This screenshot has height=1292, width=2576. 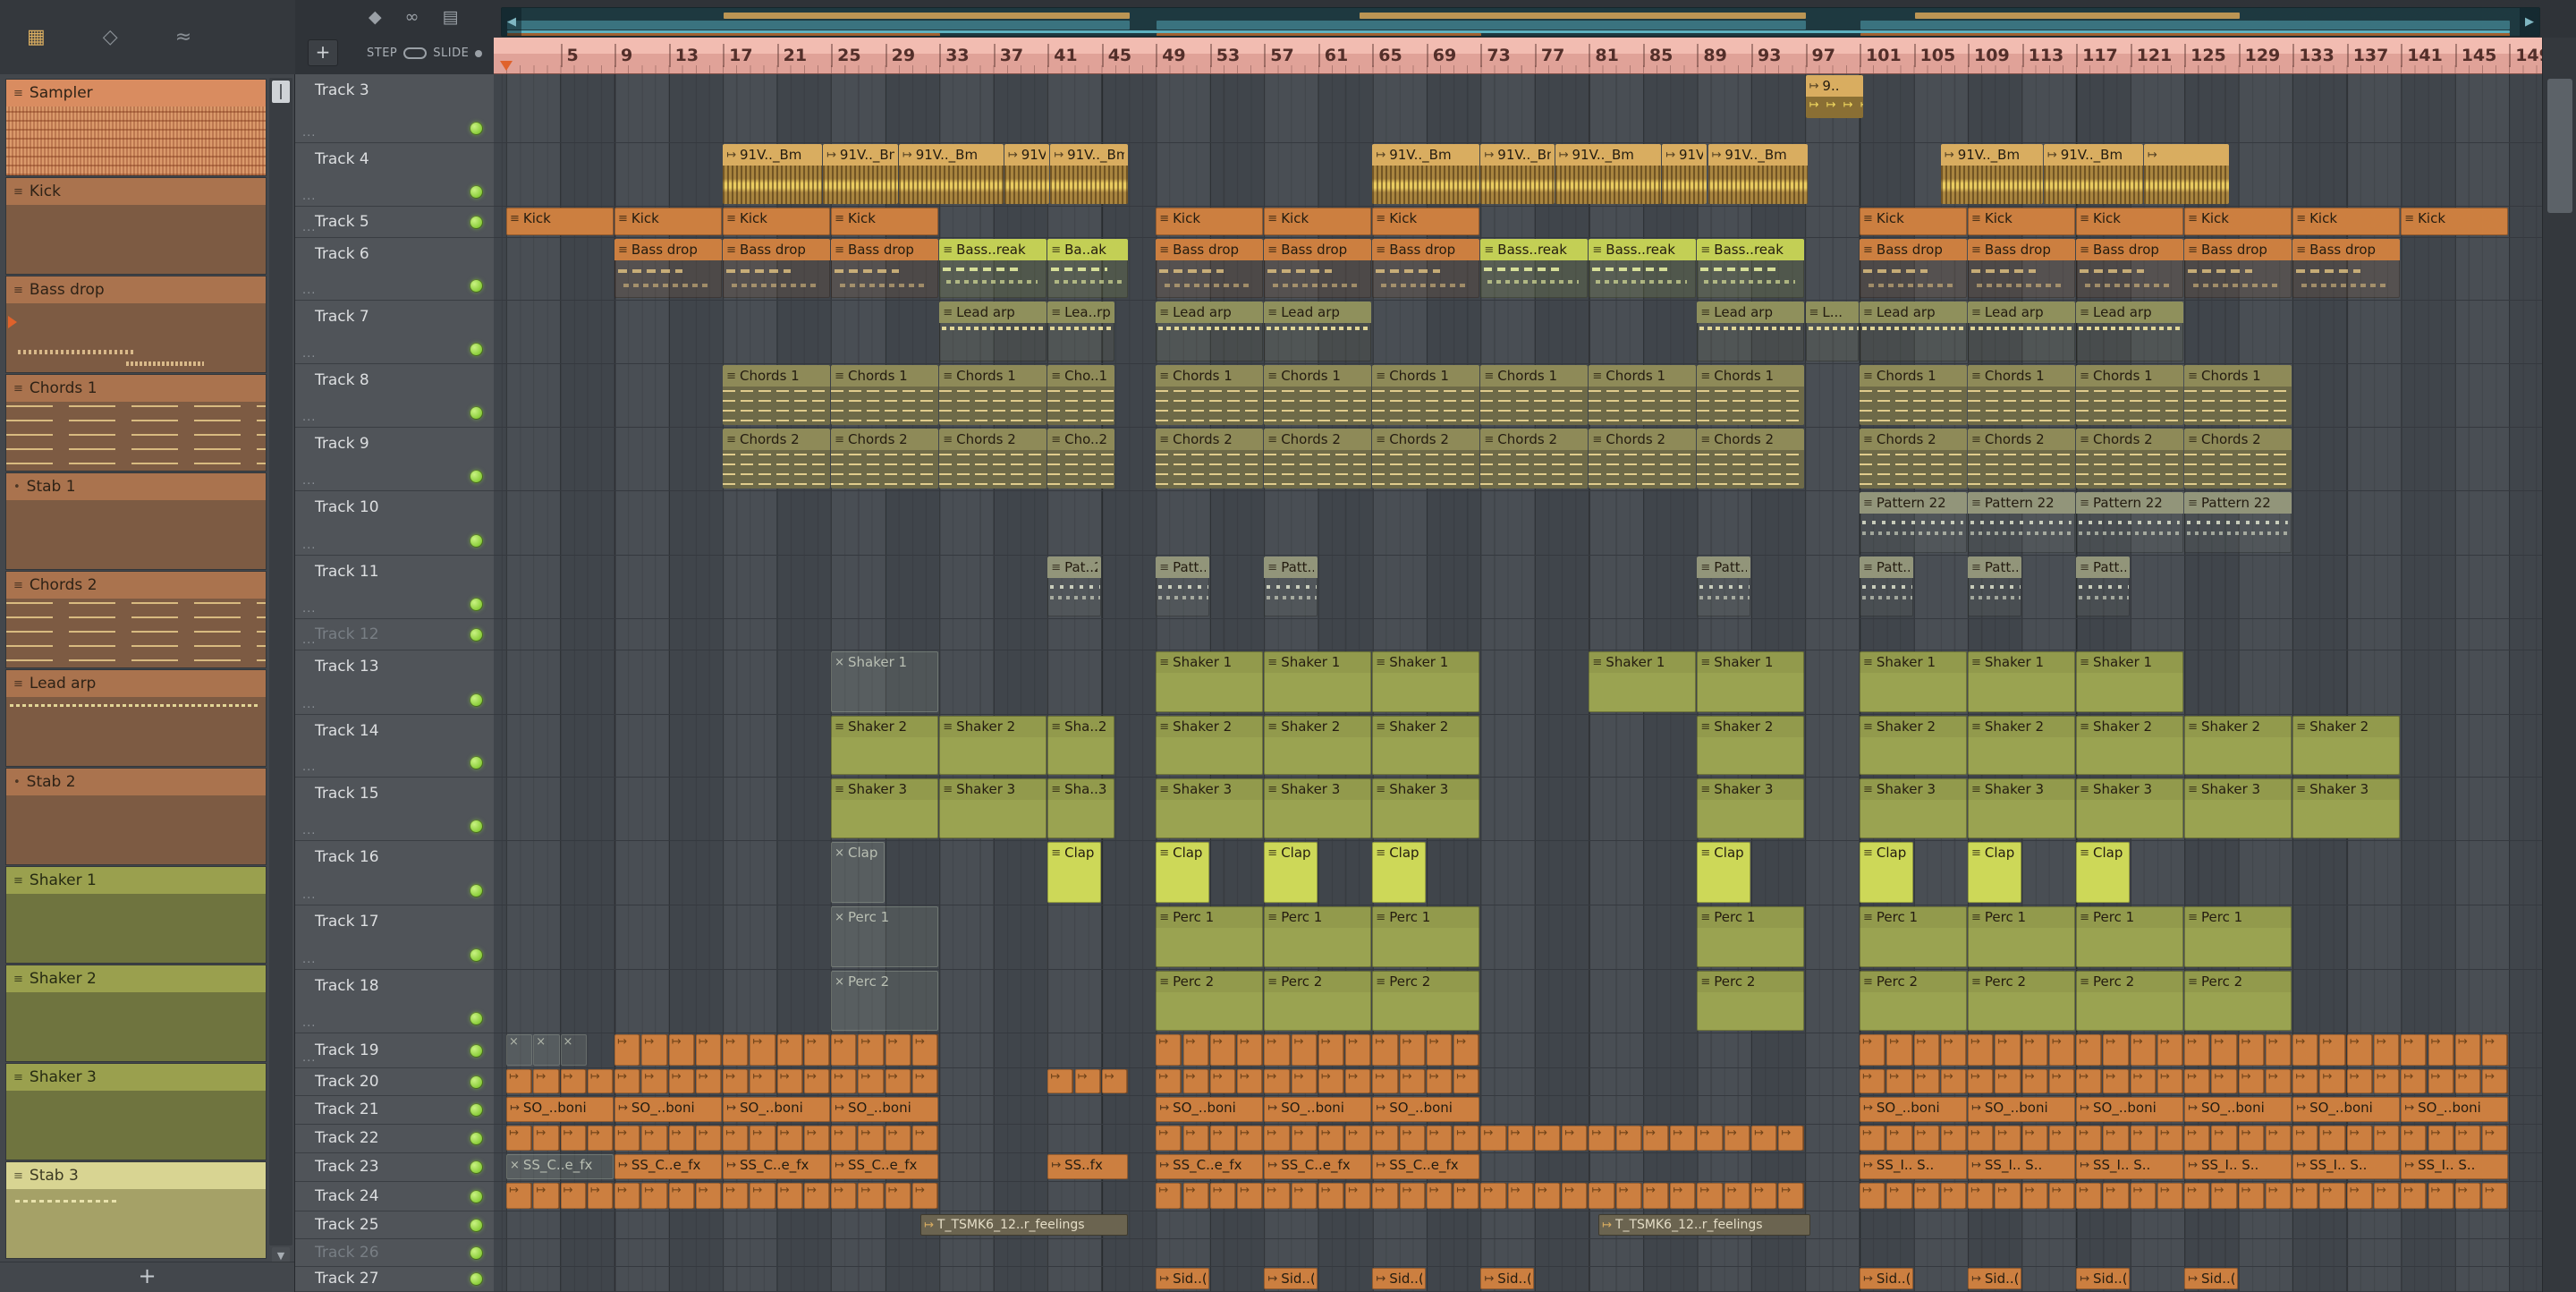 I want to click on clip-ss-c-e-fx: ↦ SS_C..e_fx, so click(x=777, y=1166).